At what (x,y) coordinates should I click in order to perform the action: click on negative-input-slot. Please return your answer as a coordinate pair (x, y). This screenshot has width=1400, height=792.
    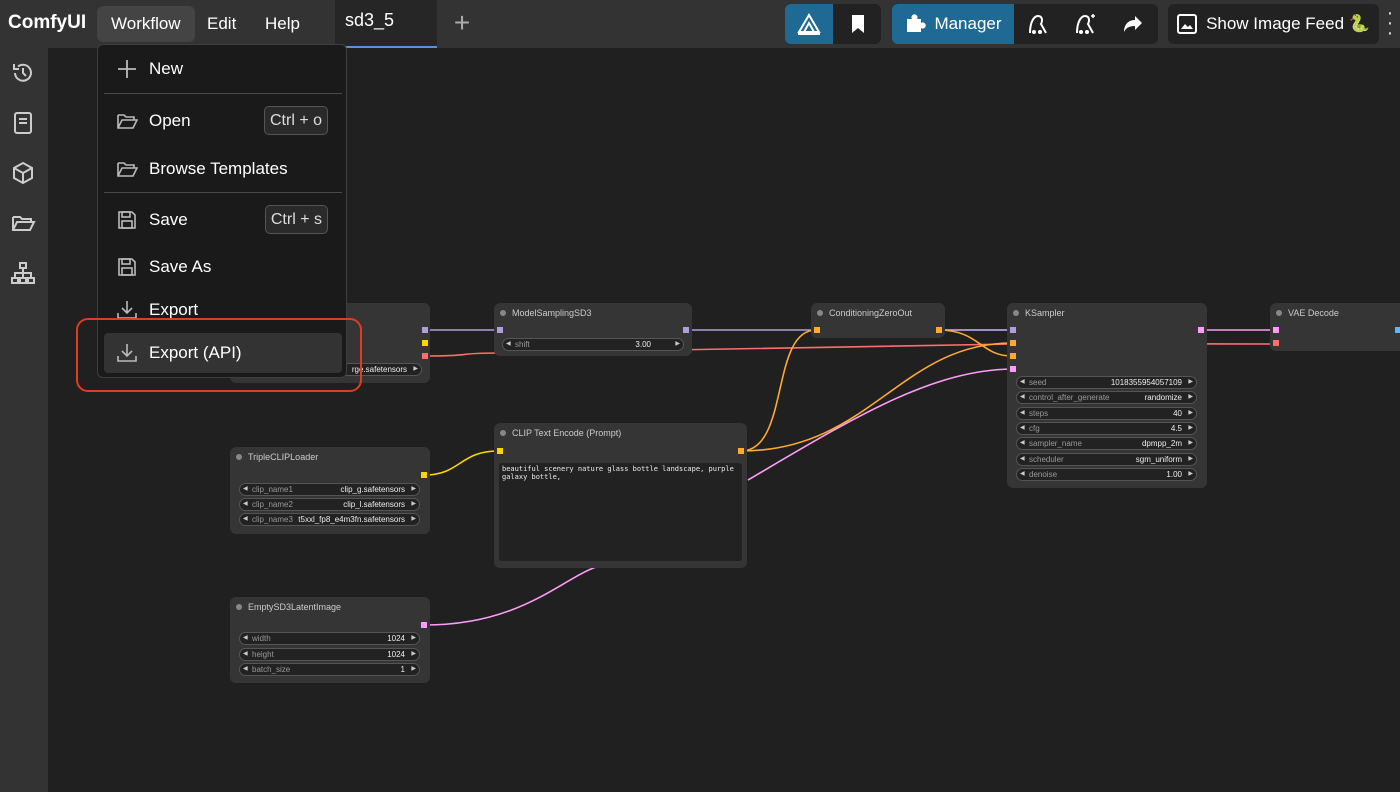
    Looking at the image, I should click on (1013, 356).